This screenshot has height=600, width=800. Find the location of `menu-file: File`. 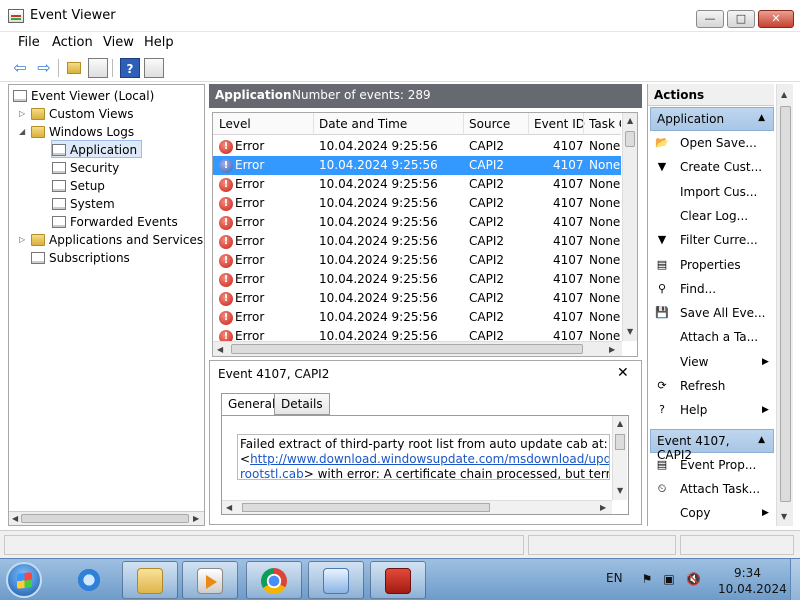

menu-file: File is located at coordinates (29, 42).